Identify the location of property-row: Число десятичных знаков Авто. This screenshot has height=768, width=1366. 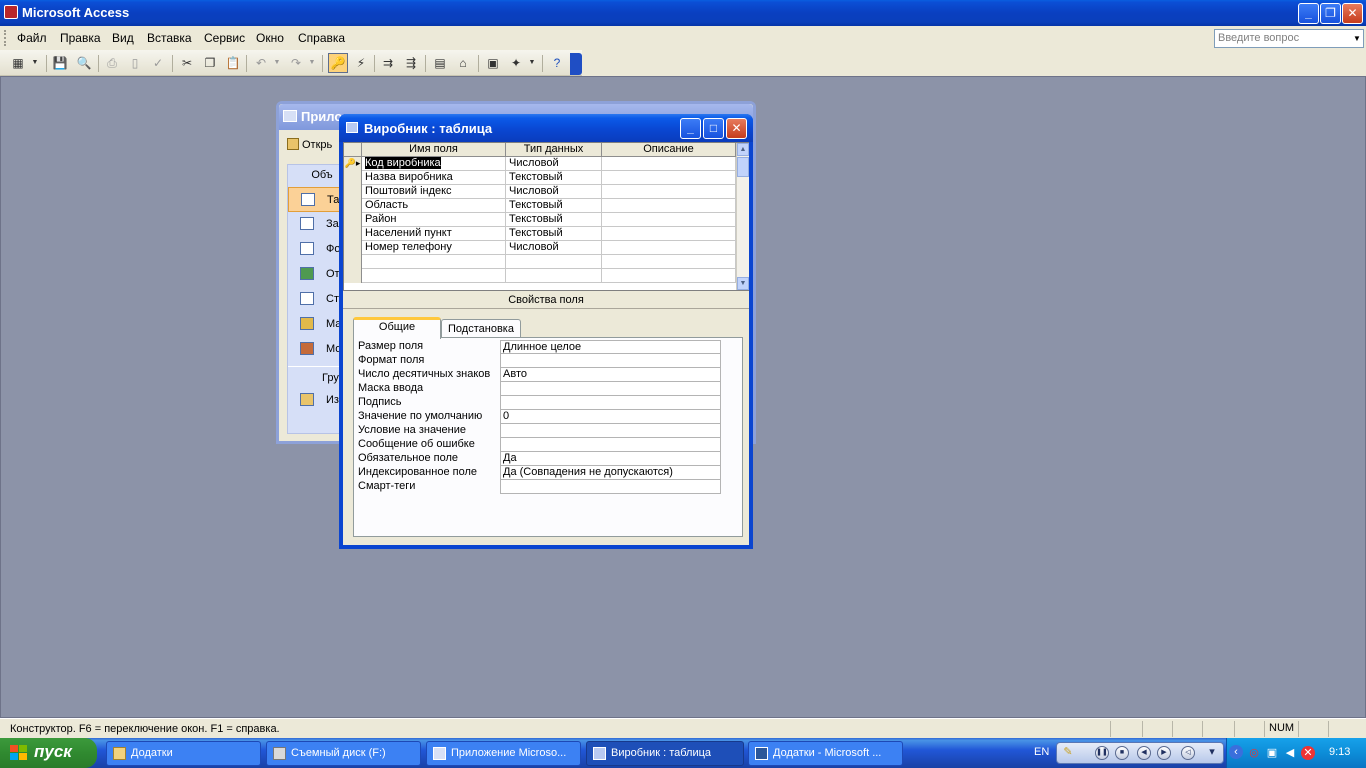
(540, 375).